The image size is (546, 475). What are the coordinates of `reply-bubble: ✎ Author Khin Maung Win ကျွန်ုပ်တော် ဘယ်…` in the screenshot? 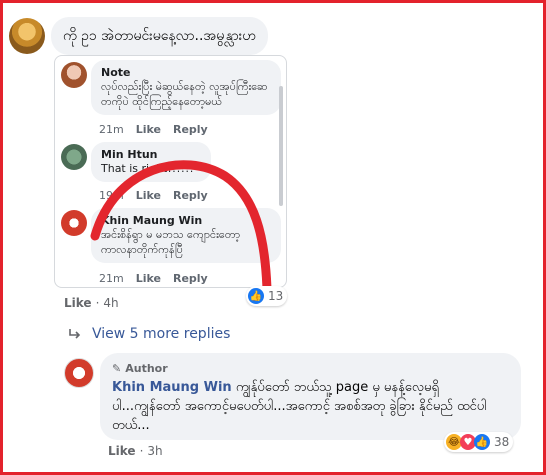 It's located at (310, 396).